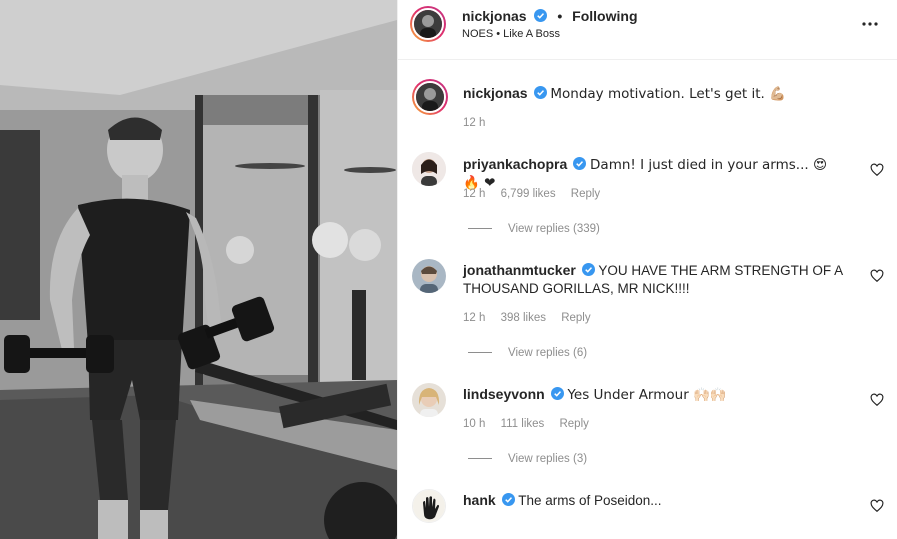  I want to click on caption-meta: 12 h, so click(480, 123).